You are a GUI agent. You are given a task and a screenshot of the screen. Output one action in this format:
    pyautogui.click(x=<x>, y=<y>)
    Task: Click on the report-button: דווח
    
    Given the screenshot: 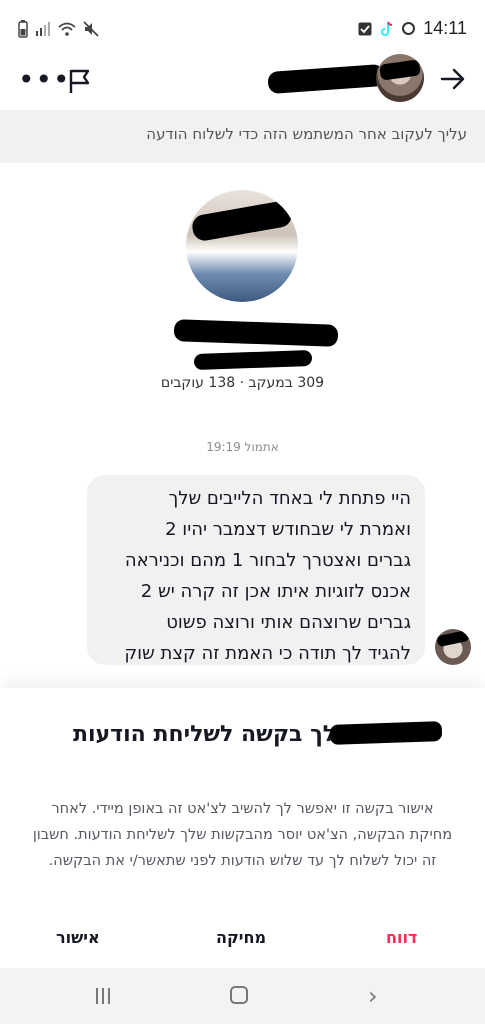 What is the action you would take?
    pyautogui.click(x=401, y=937)
    